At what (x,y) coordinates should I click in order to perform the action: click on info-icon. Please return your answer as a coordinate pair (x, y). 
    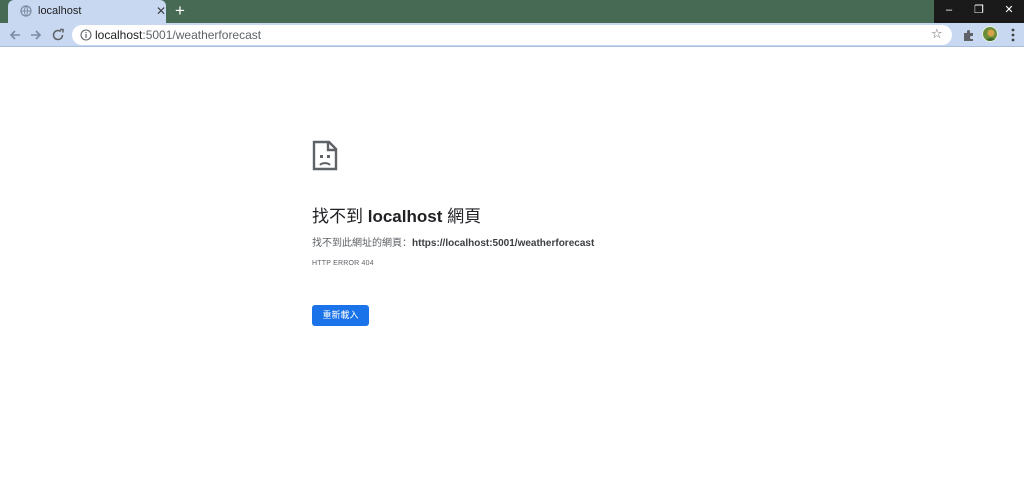
    Looking at the image, I should click on (86, 35).